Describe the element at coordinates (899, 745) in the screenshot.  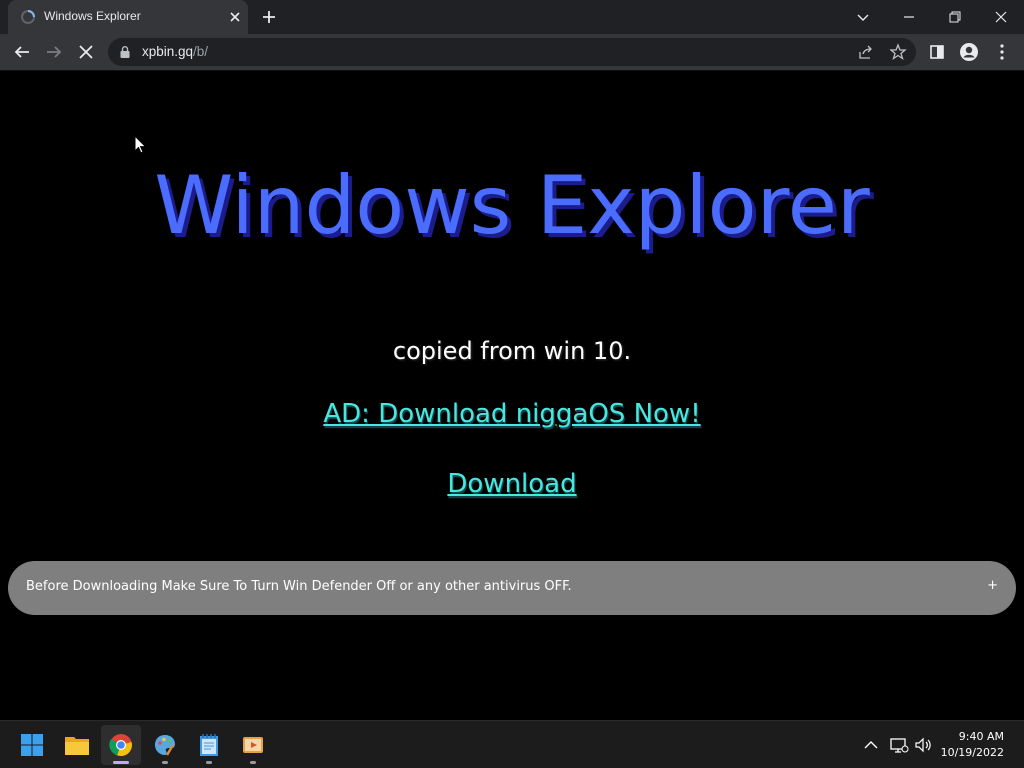
I see `network-icon` at that location.